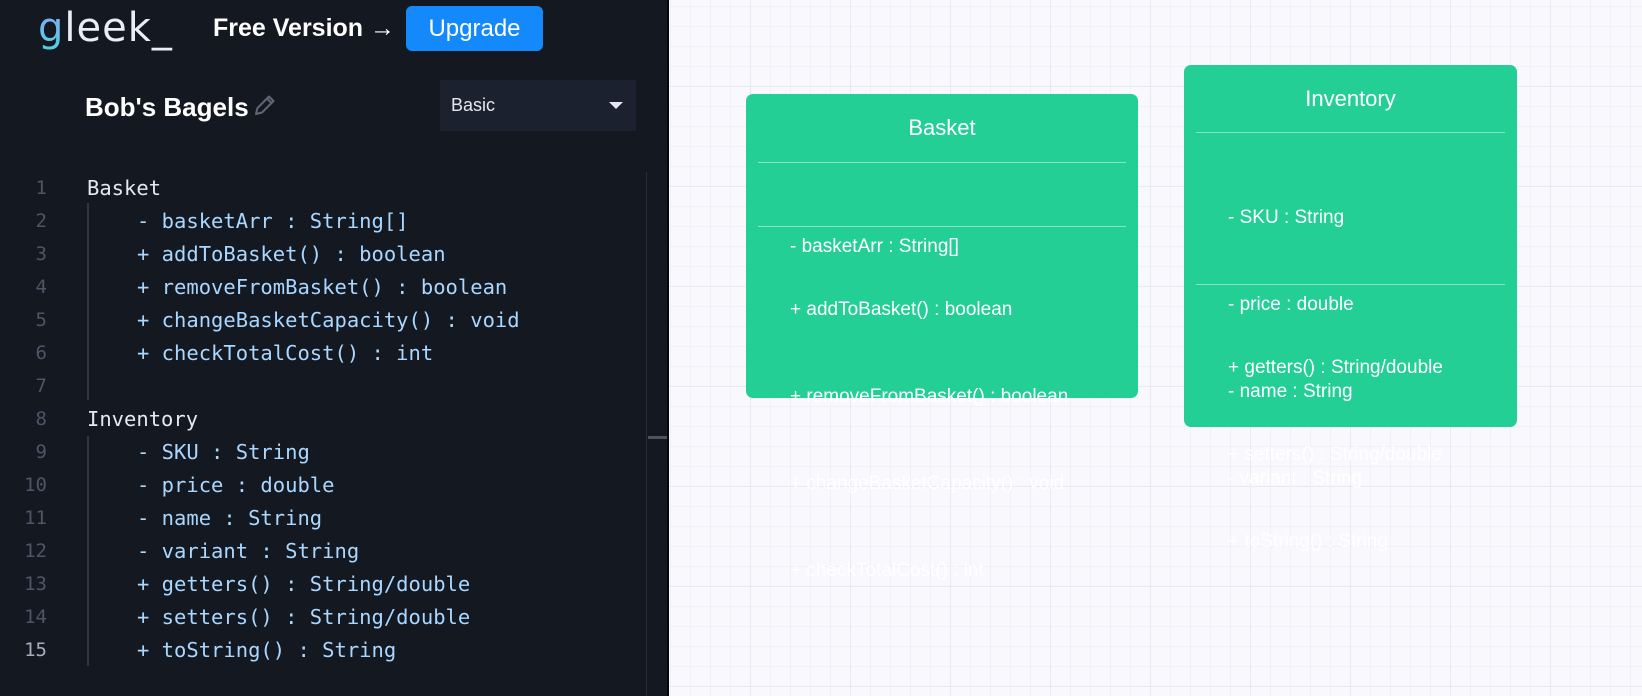  Describe the element at coordinates (143, 419) in the screenshot. I see `code-class-text: Inventory` at that location.